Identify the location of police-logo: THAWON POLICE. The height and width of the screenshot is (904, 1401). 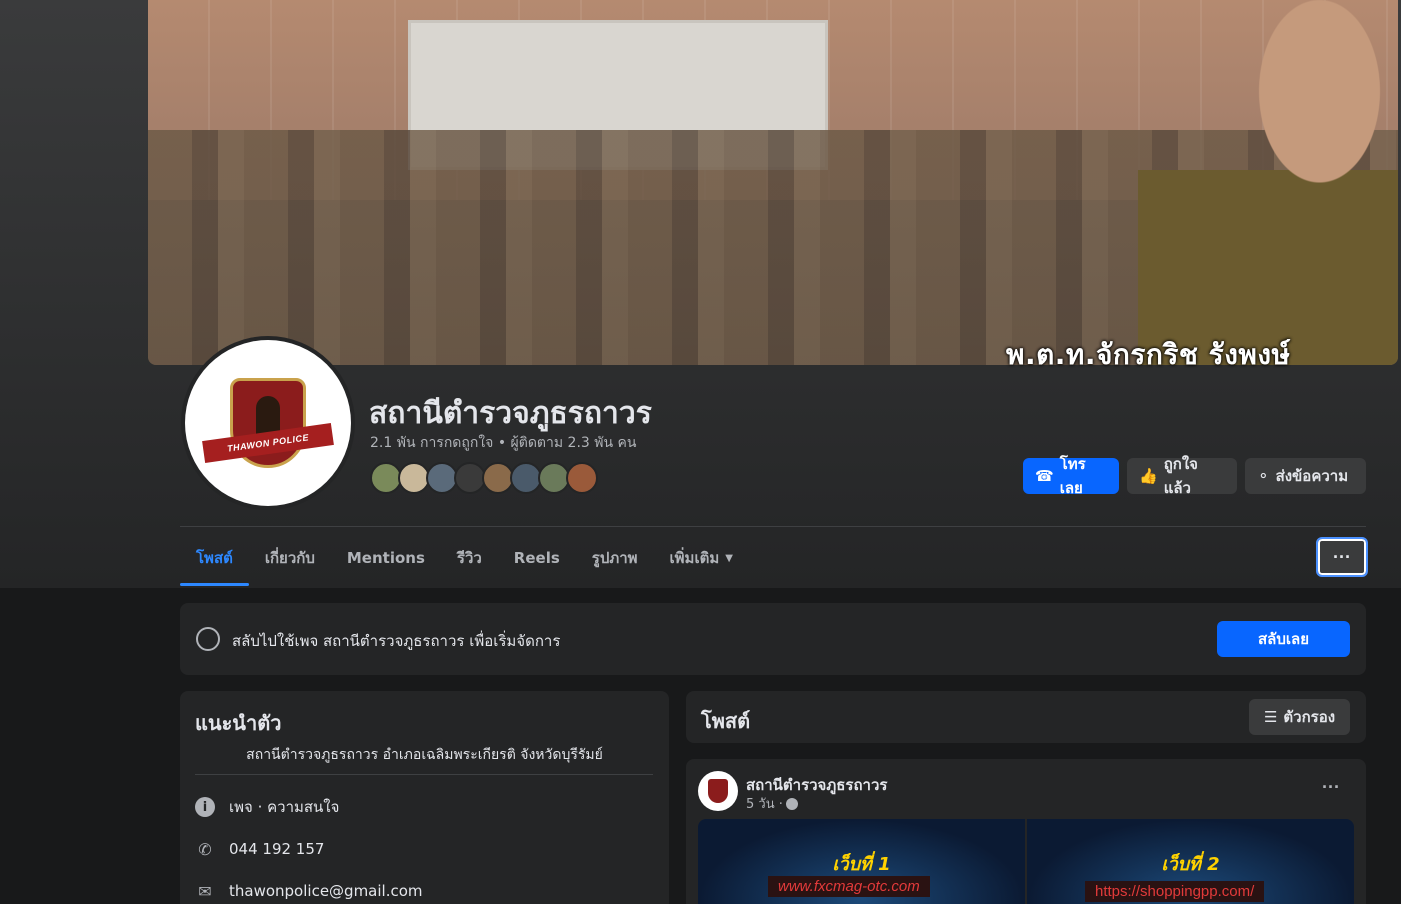
(268, 423).